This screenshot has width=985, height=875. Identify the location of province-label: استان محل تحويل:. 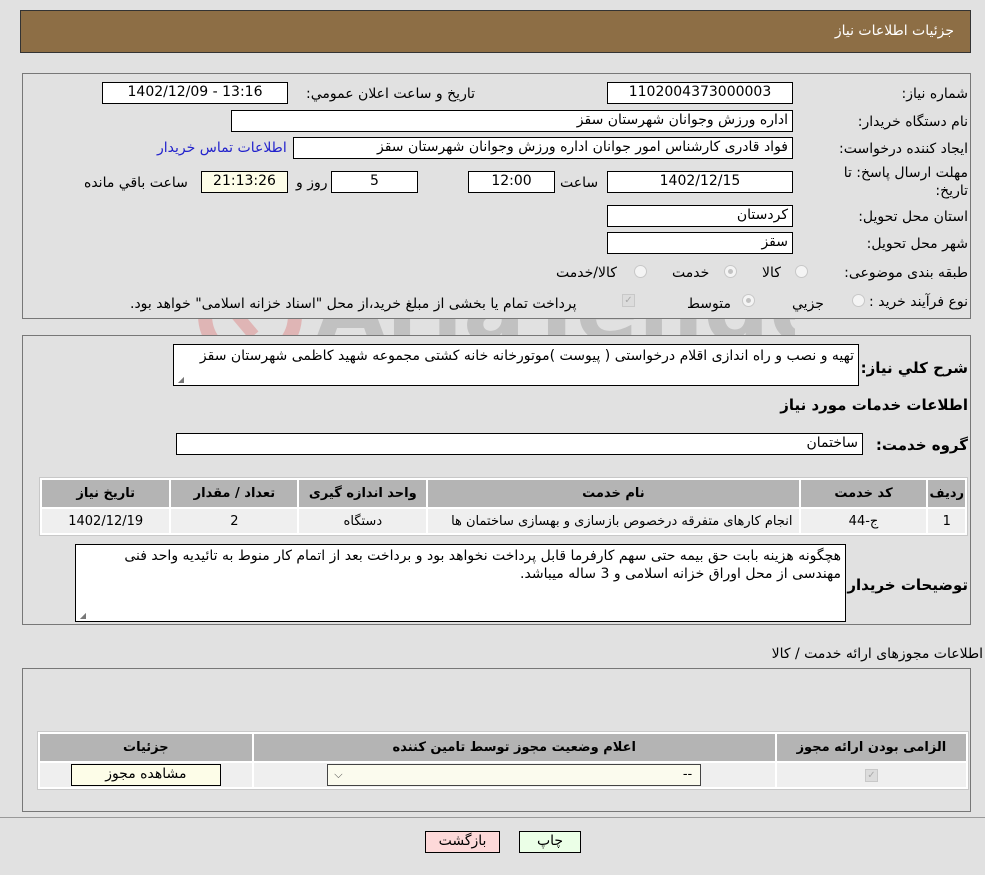
(913, 217).